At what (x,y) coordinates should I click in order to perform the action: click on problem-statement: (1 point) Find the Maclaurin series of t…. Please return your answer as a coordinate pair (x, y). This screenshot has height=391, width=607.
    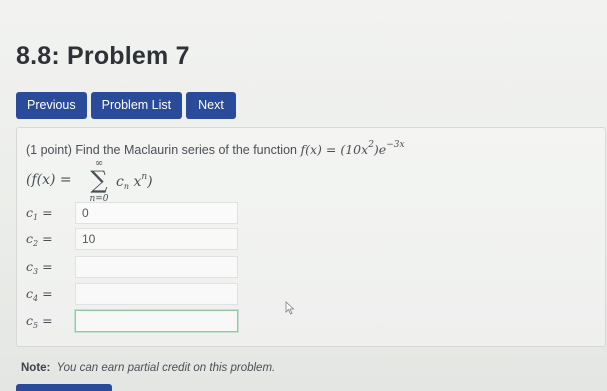
    Looking at the image, I should click on (215, 148).